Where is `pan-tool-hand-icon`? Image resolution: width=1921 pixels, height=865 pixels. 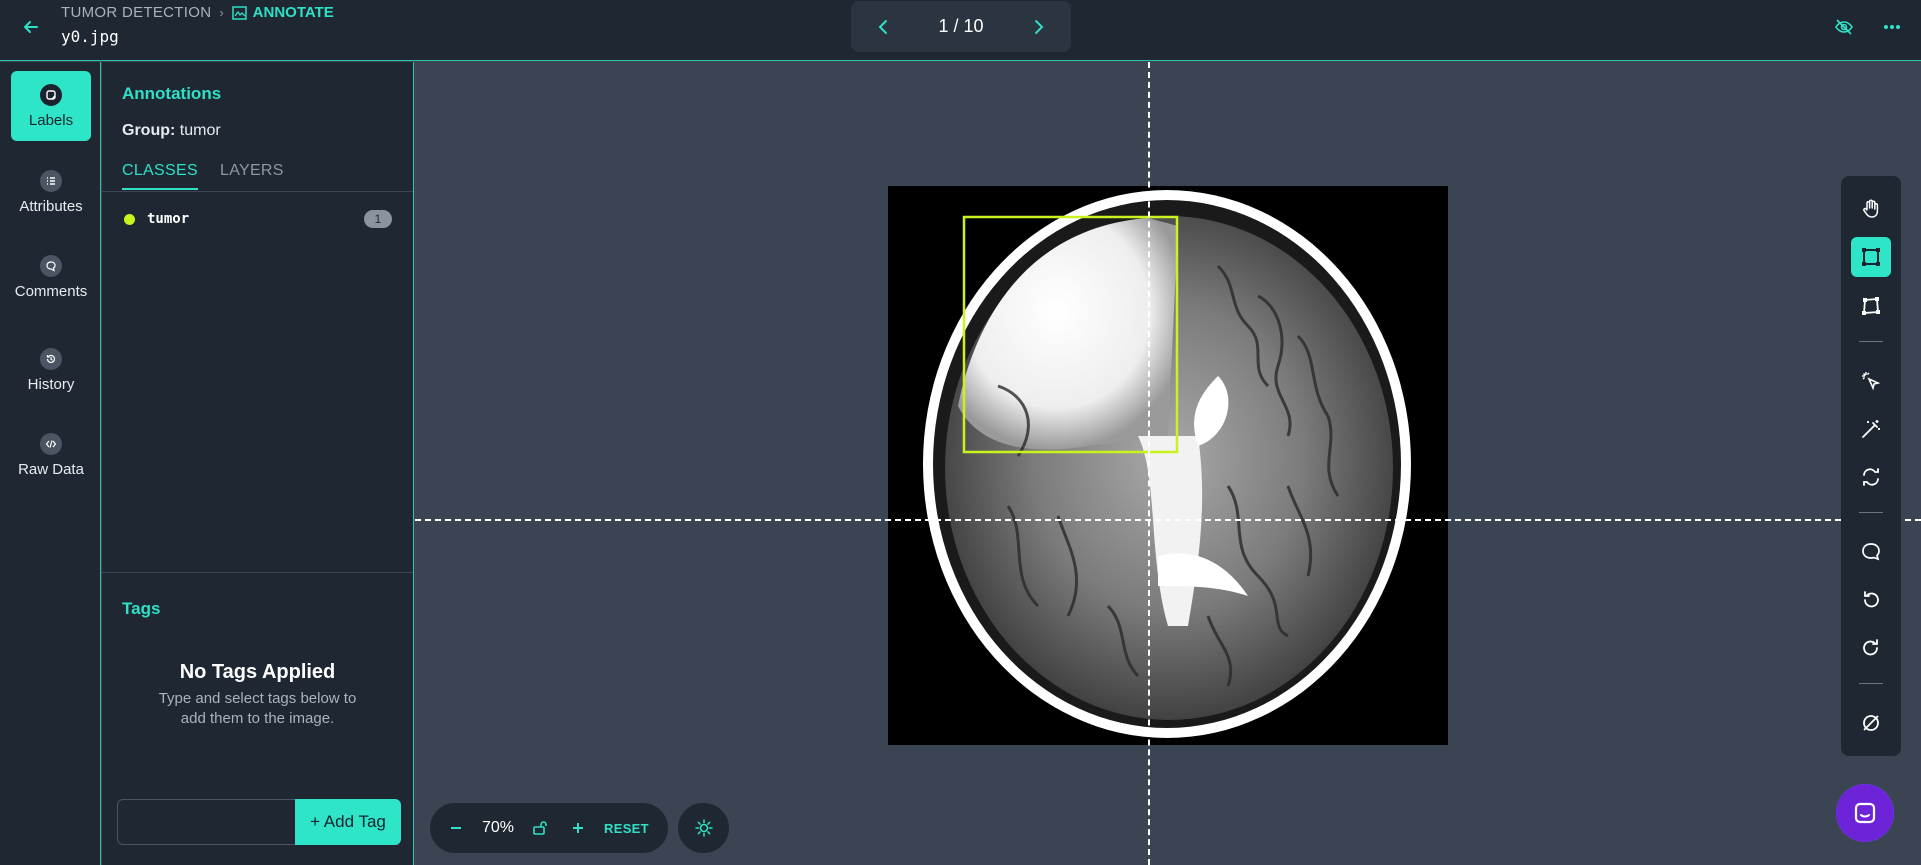 pan-tool-hand-icon is located at coordinates (1871, 209).